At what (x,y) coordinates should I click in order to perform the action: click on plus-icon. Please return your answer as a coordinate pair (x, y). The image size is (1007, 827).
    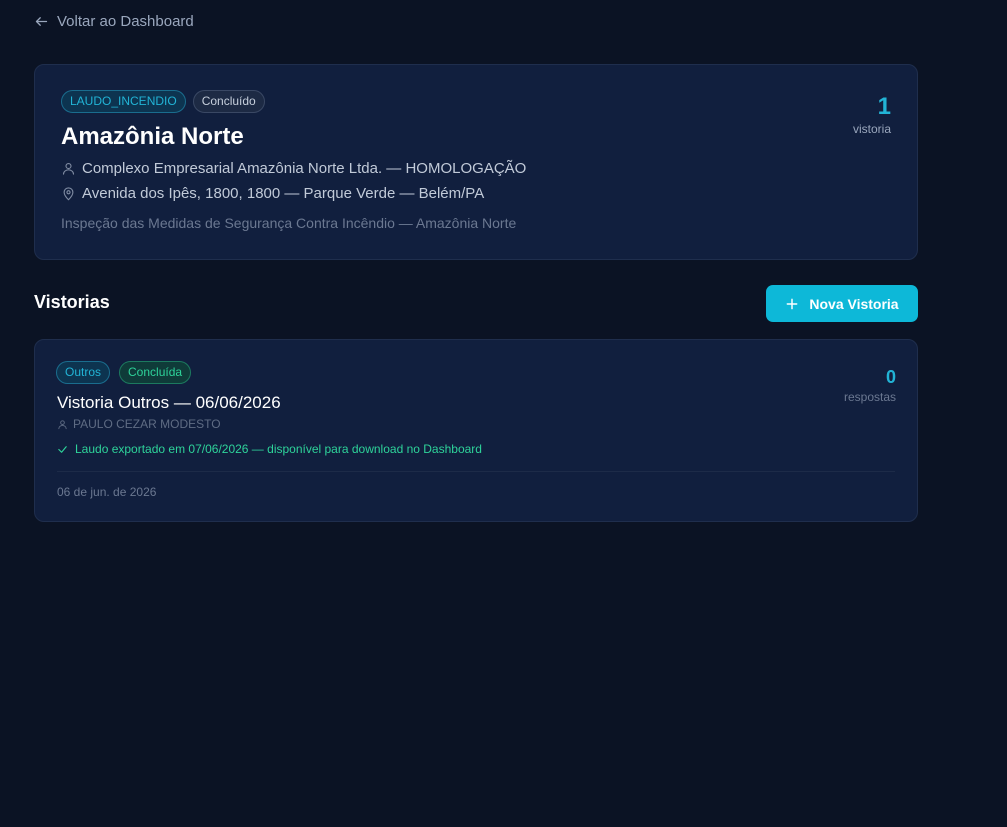
    Looking at the image, I should click on (792, 303).